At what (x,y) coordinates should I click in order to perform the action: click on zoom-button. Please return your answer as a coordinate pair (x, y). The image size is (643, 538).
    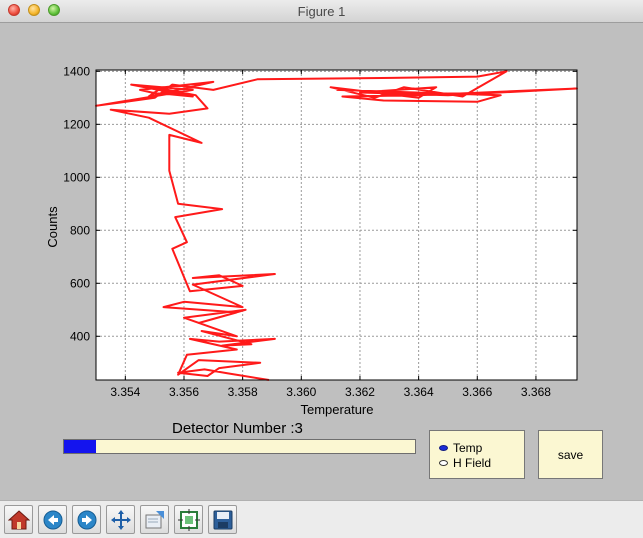
    Looking at the image, I should click on (154, 519).